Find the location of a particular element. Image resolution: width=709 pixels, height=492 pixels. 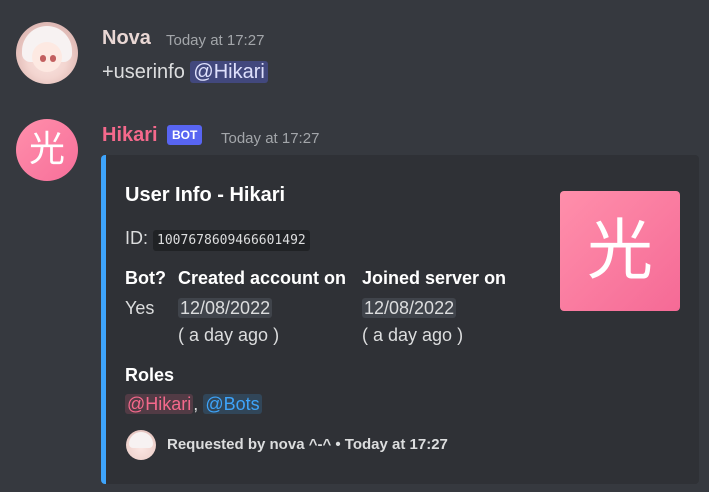

field-value-bot: Yes is located at coordinates (140, 308).